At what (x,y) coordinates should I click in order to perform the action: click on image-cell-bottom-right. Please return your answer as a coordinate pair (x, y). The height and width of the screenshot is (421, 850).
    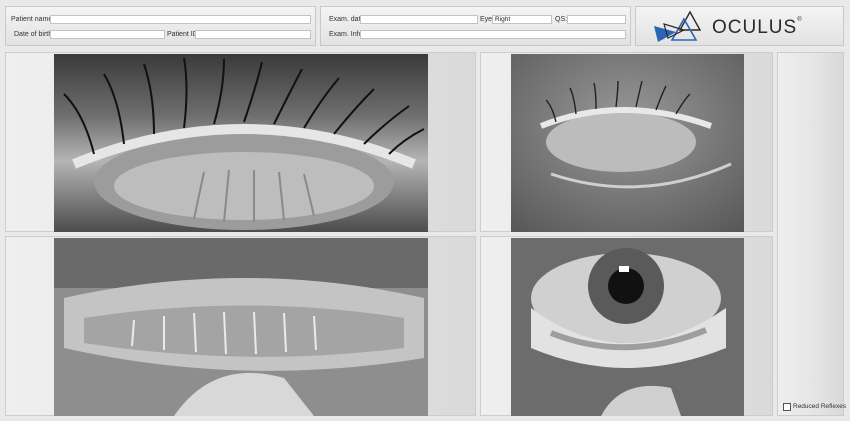
    Looking at the image, I should click on (626, 326).